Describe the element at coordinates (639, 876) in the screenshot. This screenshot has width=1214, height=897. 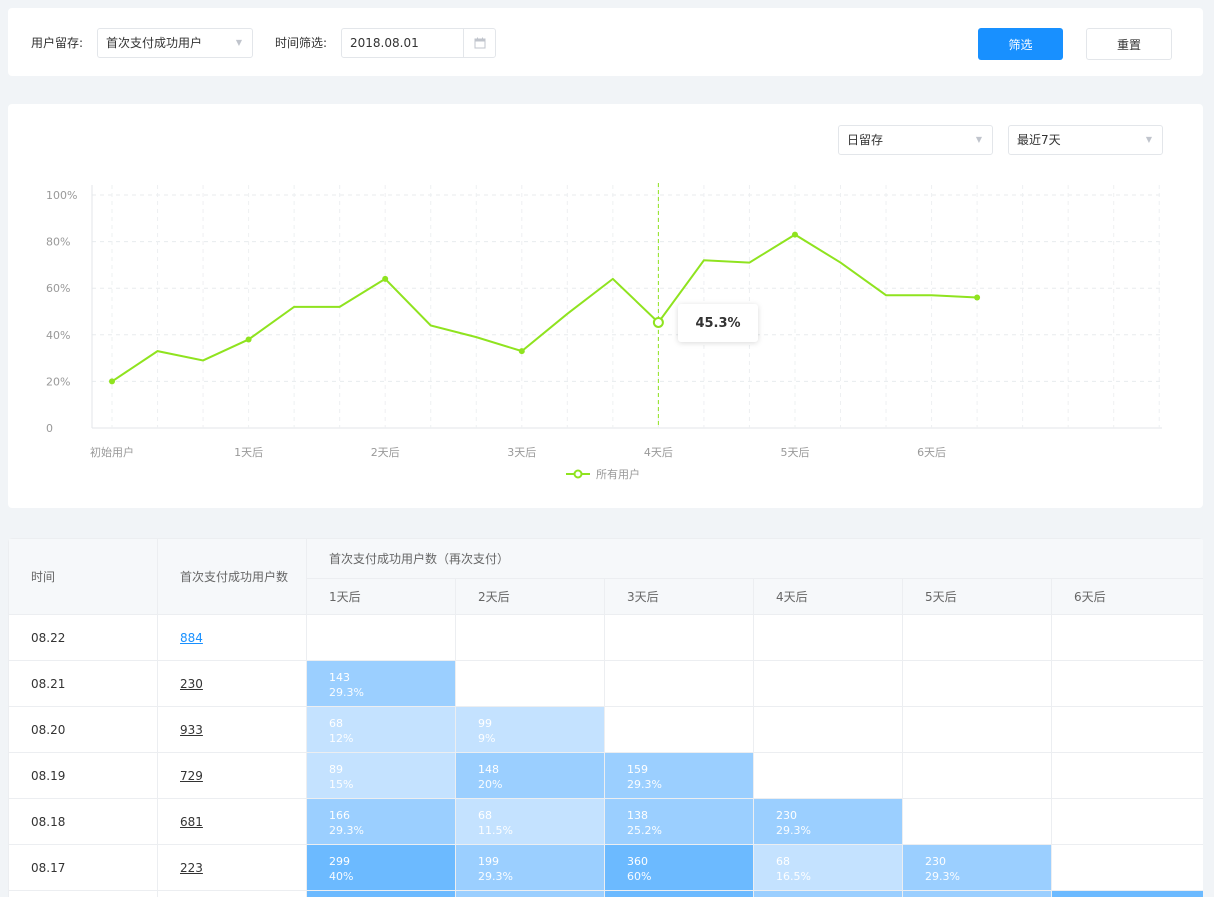
I see `retention-percent: 60%` at that location.